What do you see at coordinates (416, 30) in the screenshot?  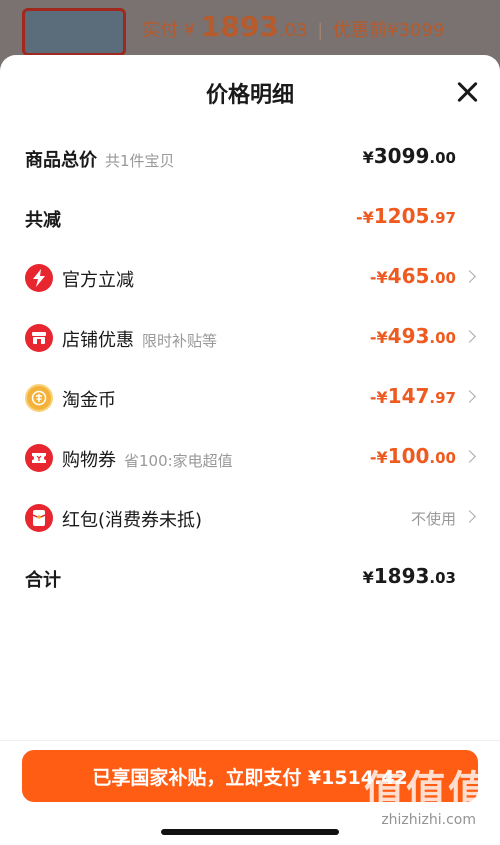 I see `original-price: ¥3099` at bounding box center [416, 30].